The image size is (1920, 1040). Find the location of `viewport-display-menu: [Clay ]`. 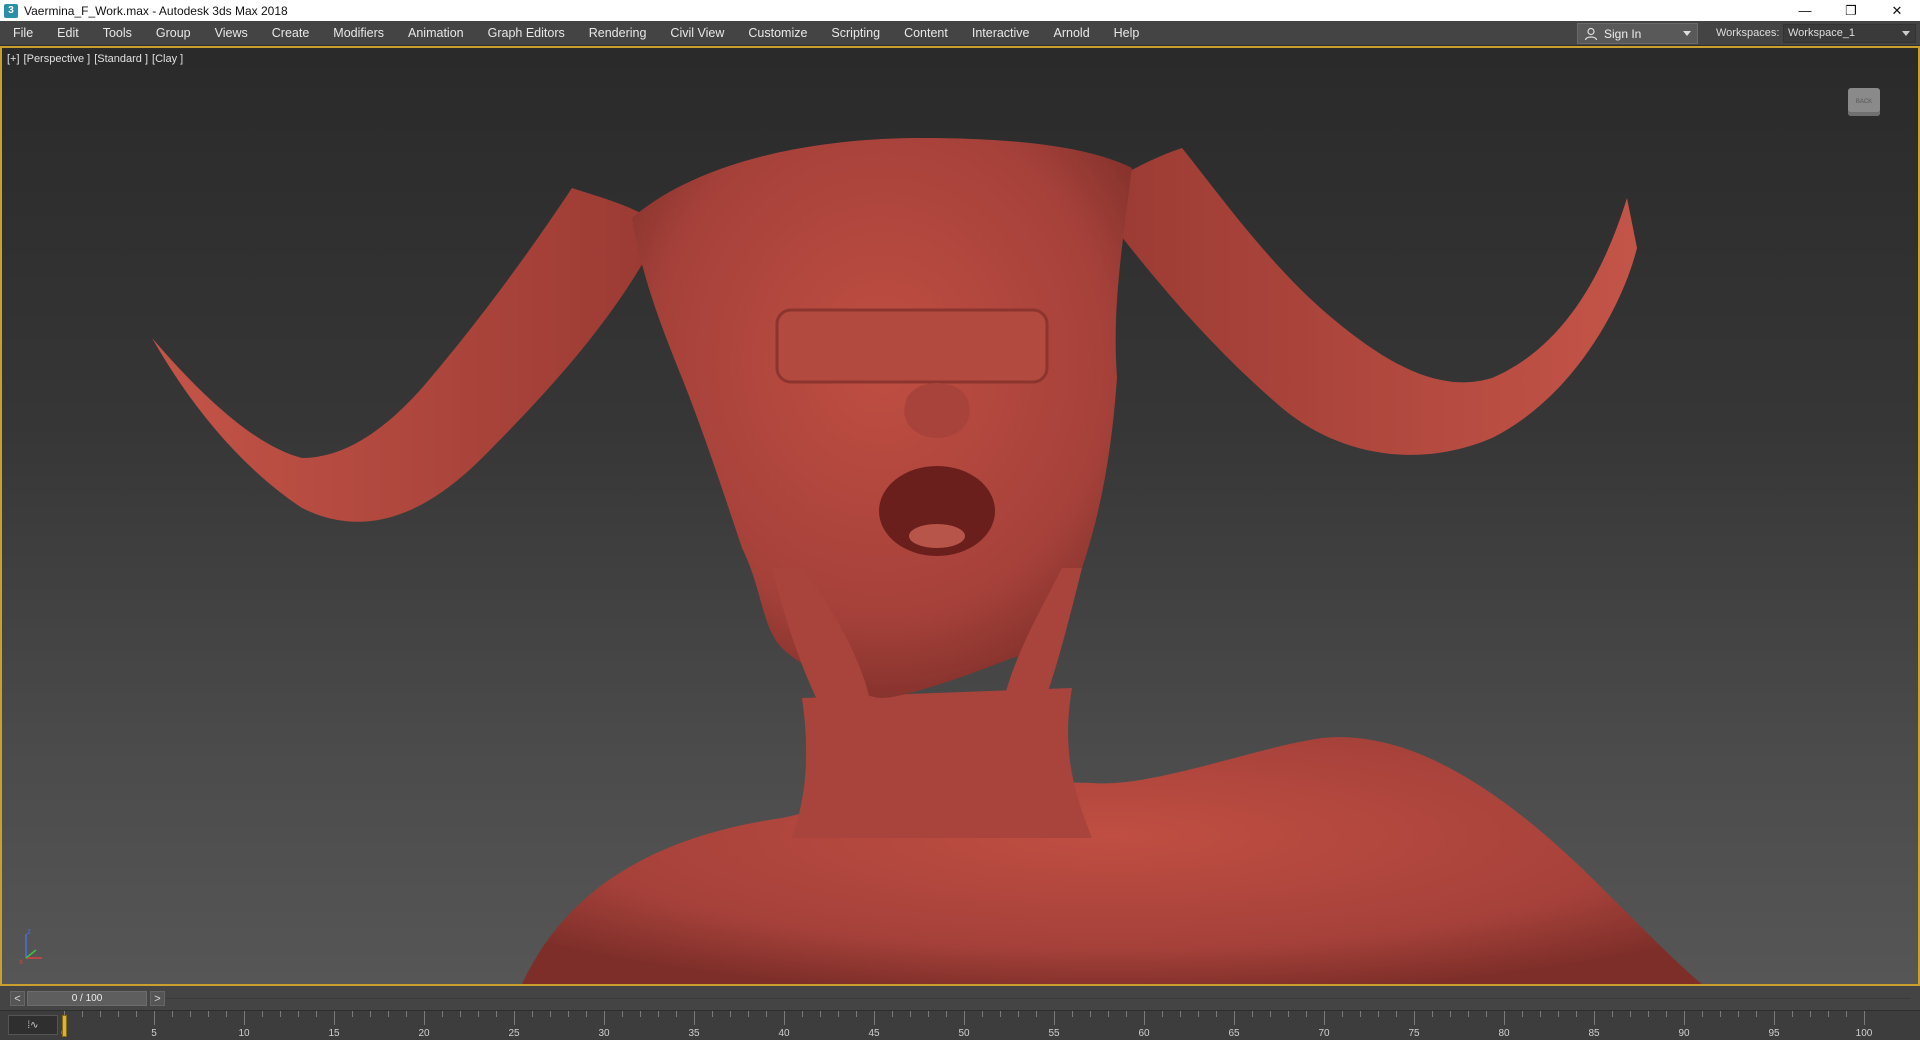

viewport-display-menu: [Clay ] is located at coordinates (167, 59).